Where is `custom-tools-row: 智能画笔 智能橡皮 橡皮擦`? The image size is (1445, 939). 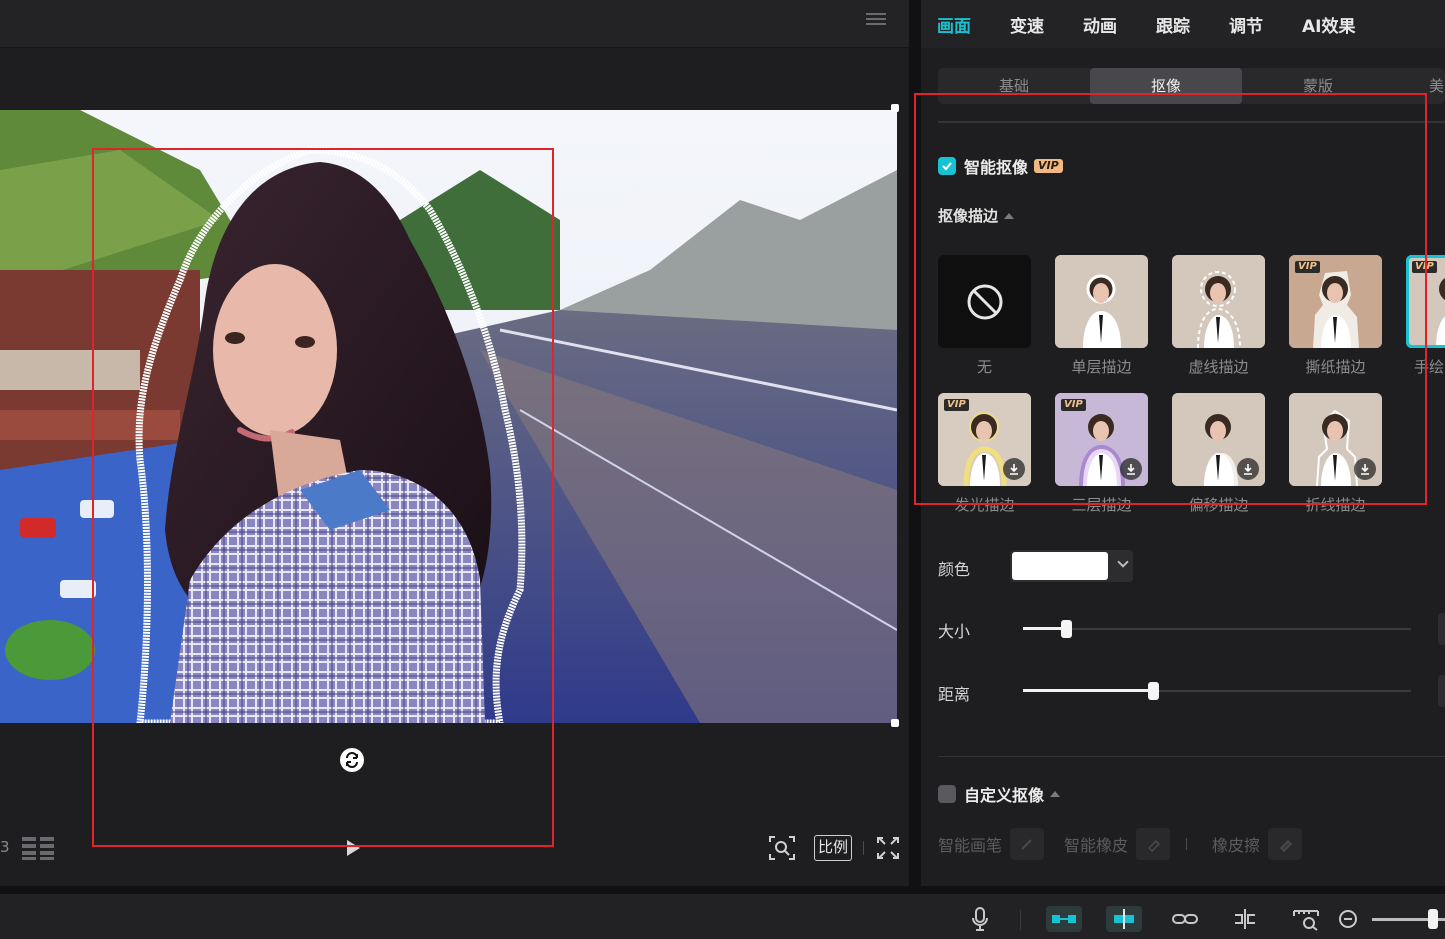 custom-tools-row: 智能画笔 智能橡皮 橡皮擦 is located at coordinates (1130, 844).